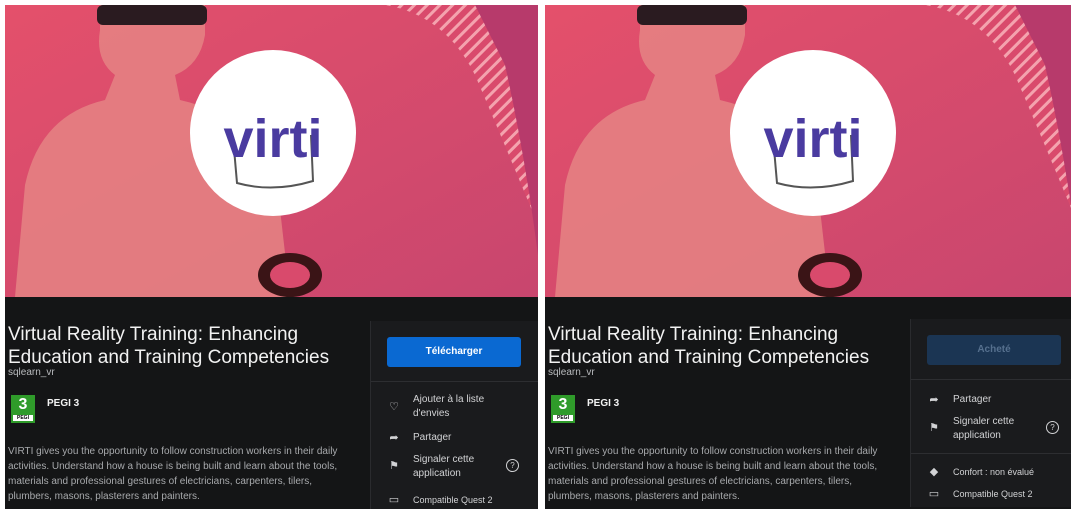 The height and width of the screenshot is (509, 1071). What do you see at coordinates (934, 472) in the screenshot?
I see `comfort-diamond-icon: ◆` at bounding box center [934, 472].